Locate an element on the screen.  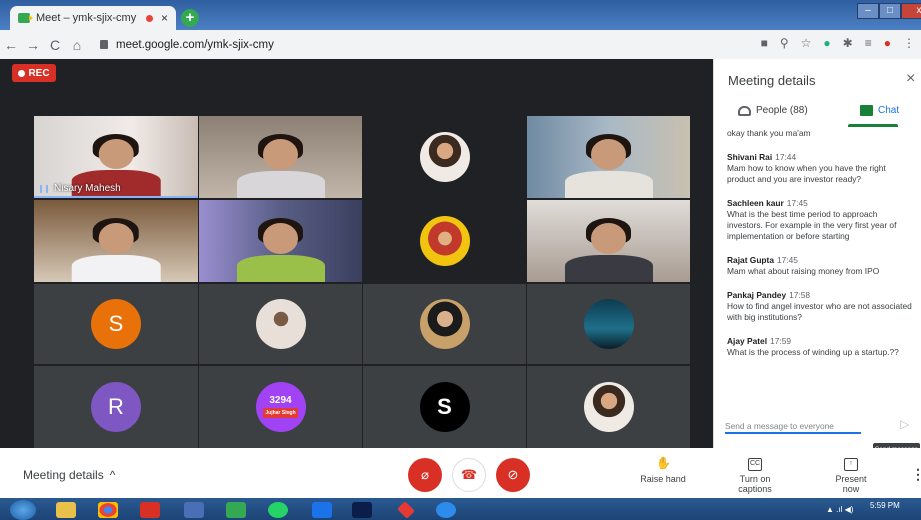
browser-menu-icon: ⋮ is located at coordinates (909, 43).